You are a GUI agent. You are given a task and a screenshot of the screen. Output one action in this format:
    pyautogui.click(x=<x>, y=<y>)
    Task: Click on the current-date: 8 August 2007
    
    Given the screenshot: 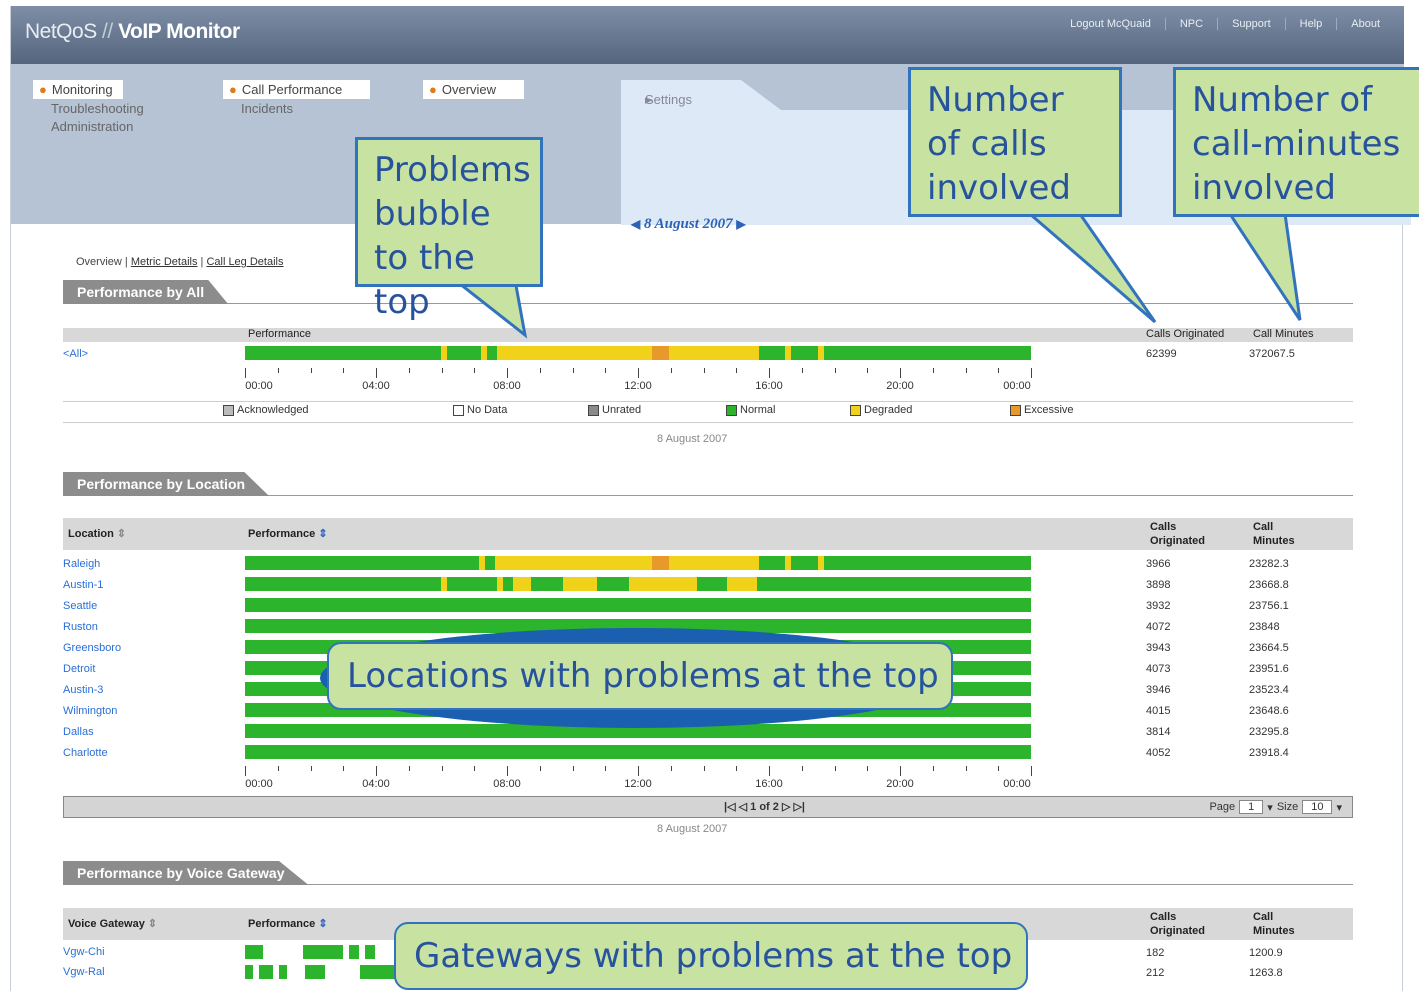 What is the action you would take?
    pyautogui.click(x=688, y=224)
    